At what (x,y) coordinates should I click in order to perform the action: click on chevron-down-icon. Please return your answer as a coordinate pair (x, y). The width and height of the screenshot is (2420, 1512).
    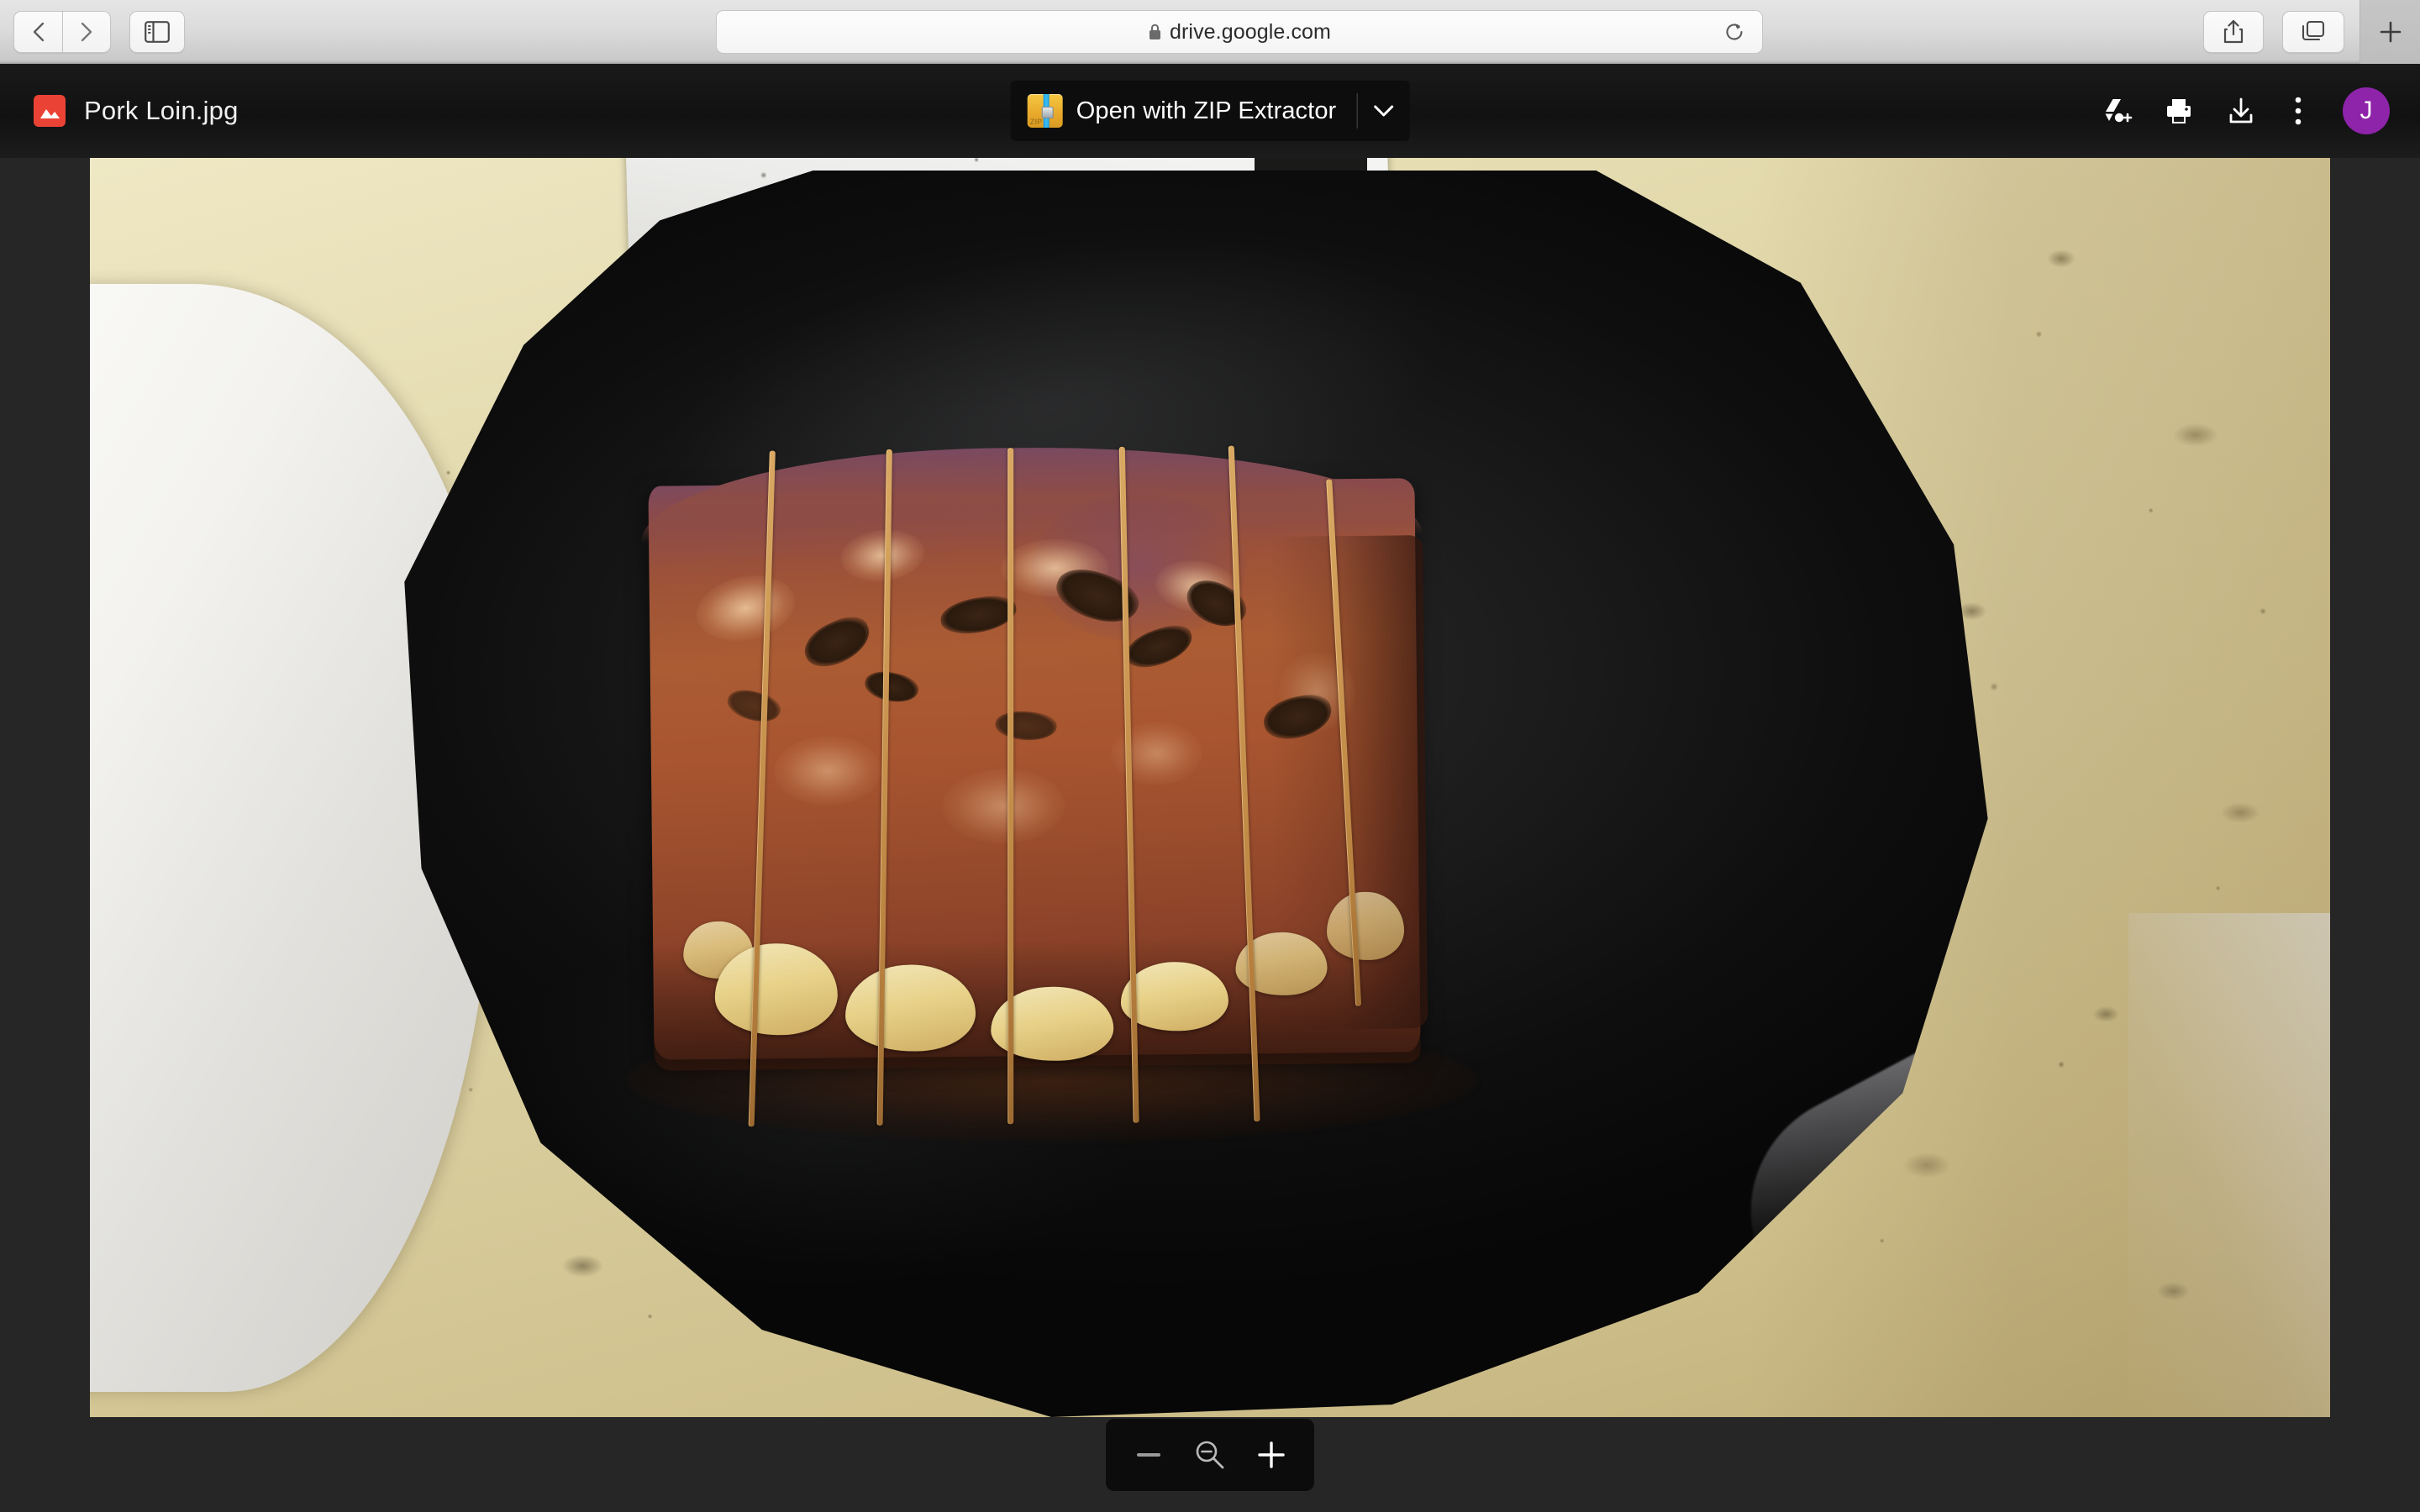
    Looking at the image, I should click on (1383, 111).